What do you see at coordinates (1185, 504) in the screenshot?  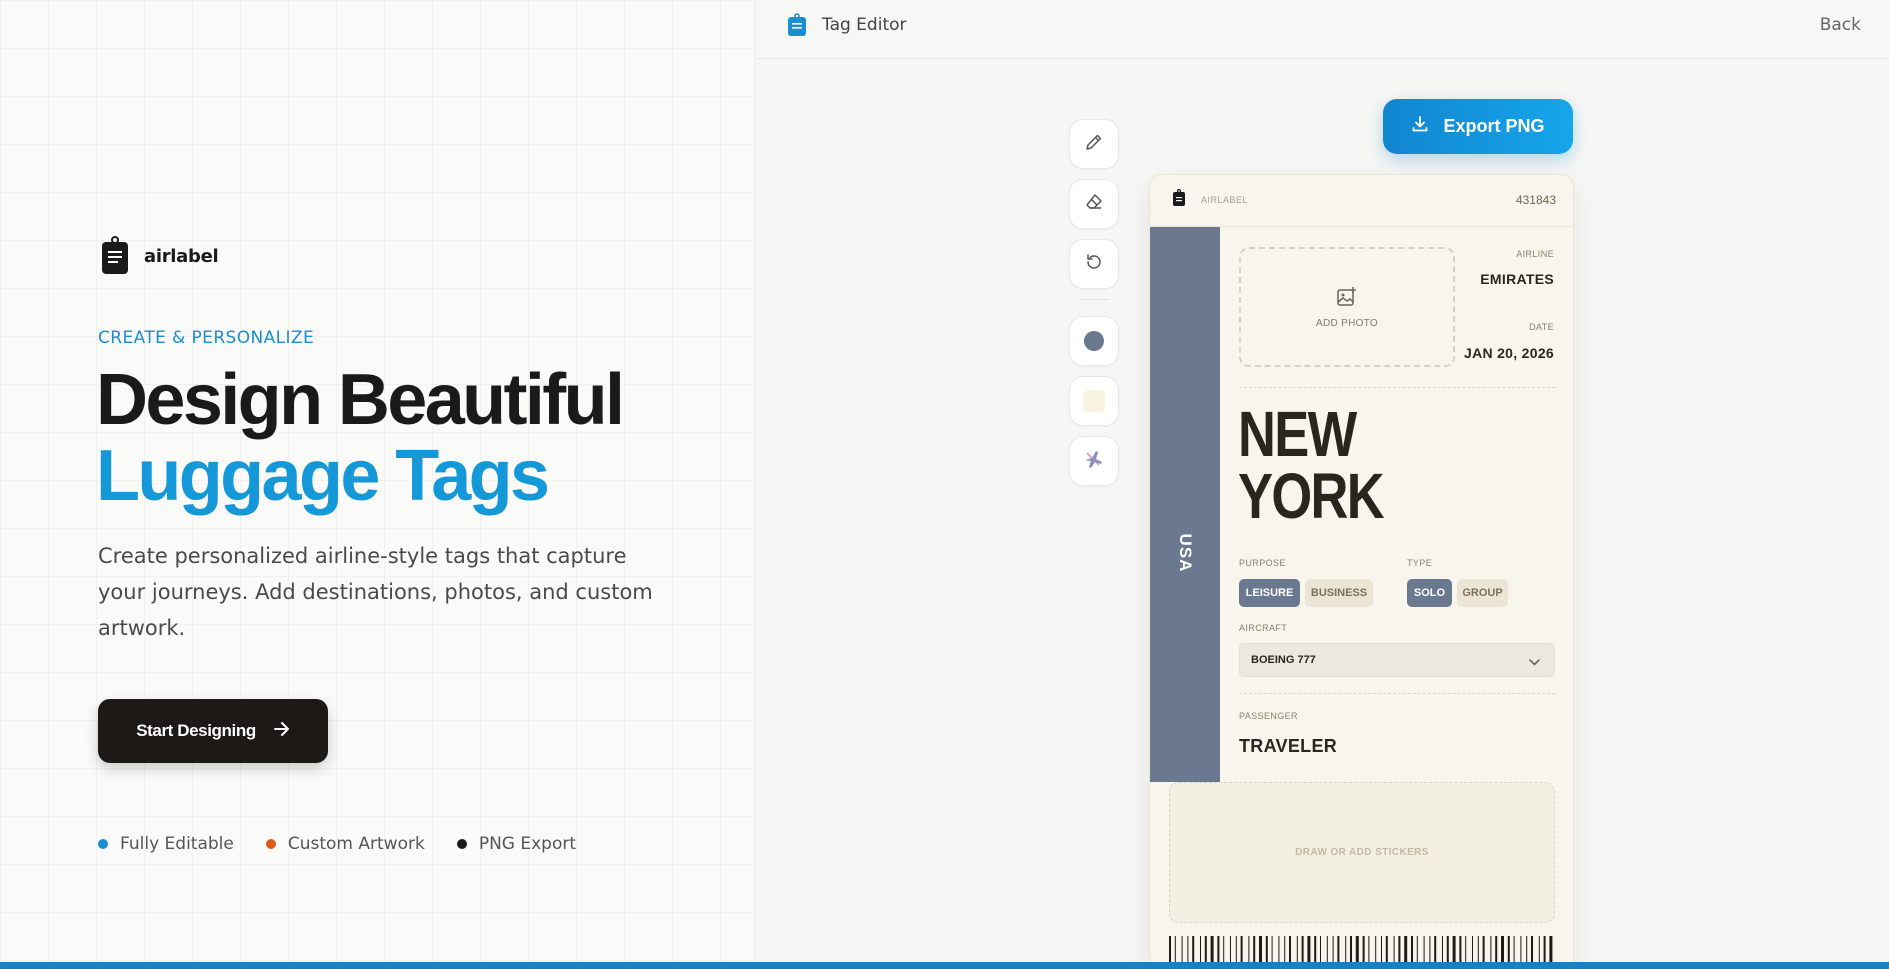 I see `country-stripe: USA` at bounding box center [1185, 504].